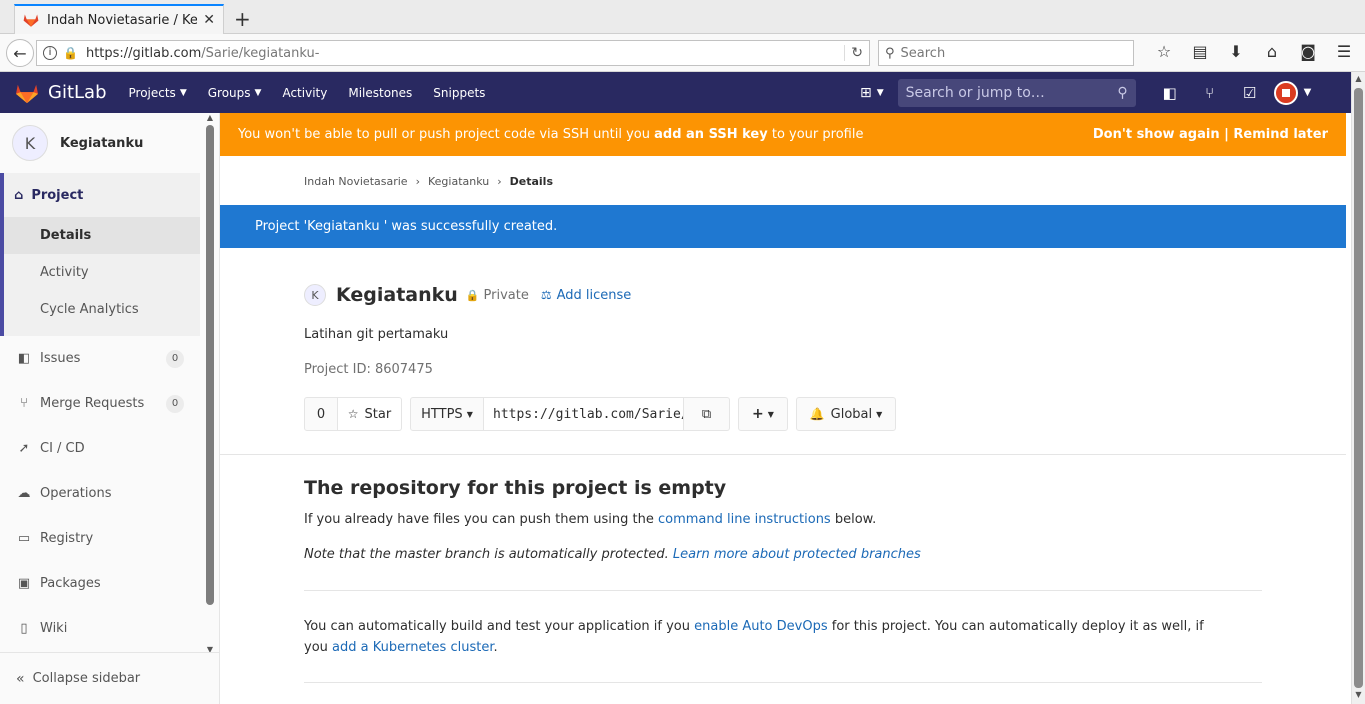 This screenshot has height=704, width=1365. I want to click on breadcrumb-current: Details, so click(531, 181).